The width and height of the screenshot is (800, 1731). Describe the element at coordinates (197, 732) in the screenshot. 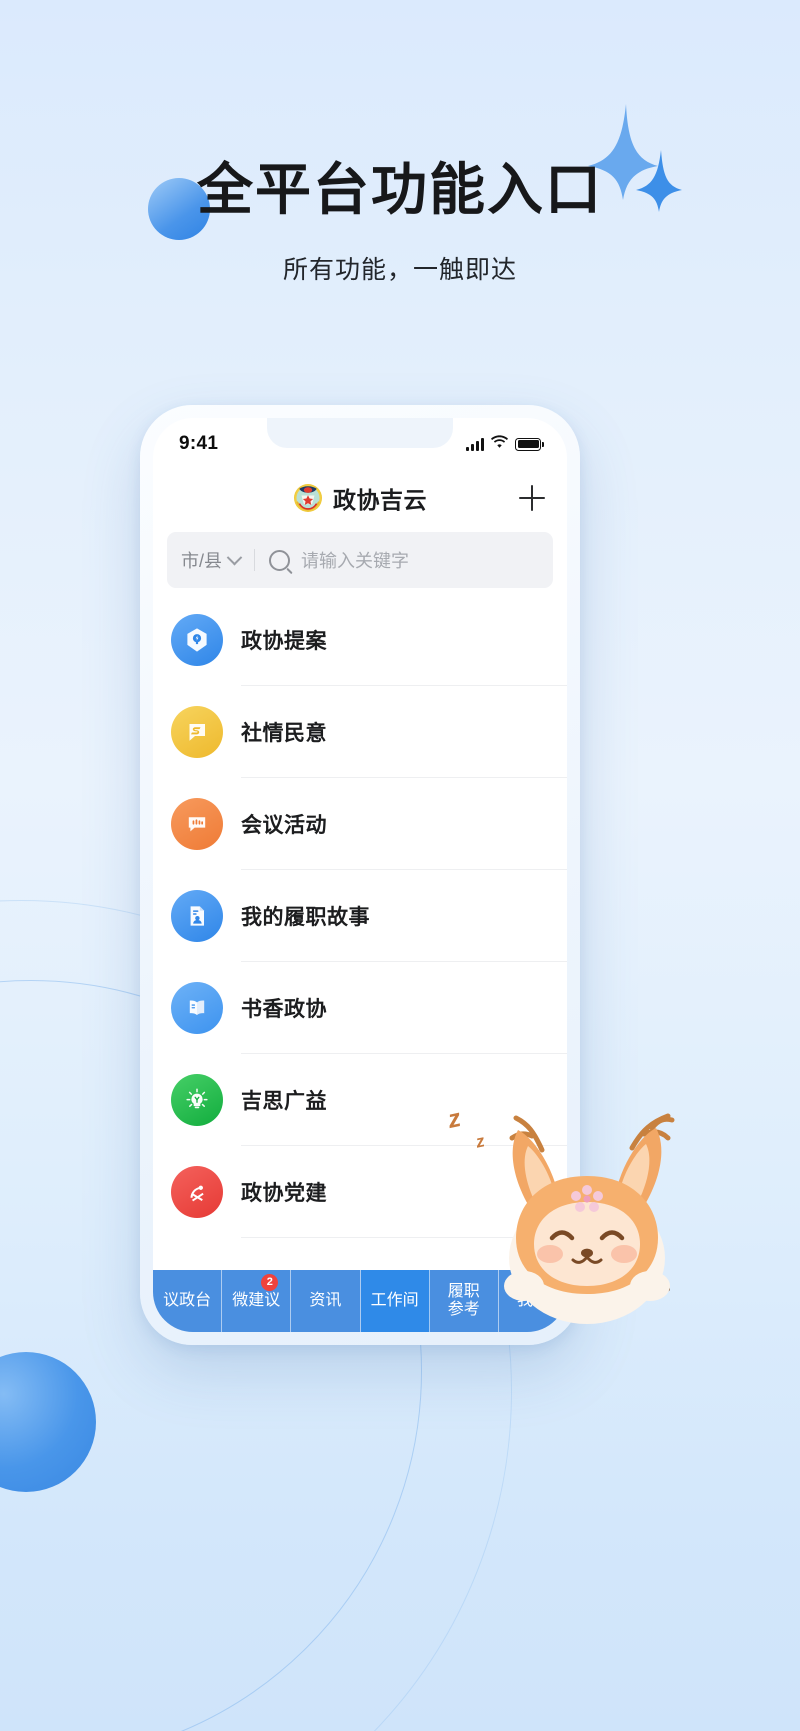

I see `public-opinion-s-bubble-icon` at that location.